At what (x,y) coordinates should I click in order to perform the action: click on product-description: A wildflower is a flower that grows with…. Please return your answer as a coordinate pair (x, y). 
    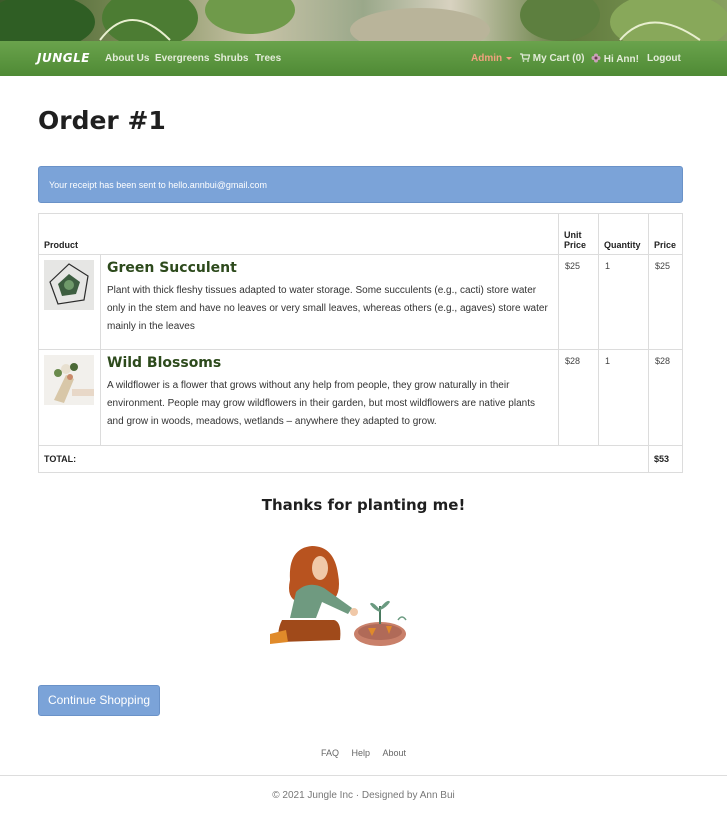
    Looking at the image, I should click on (321, 403).